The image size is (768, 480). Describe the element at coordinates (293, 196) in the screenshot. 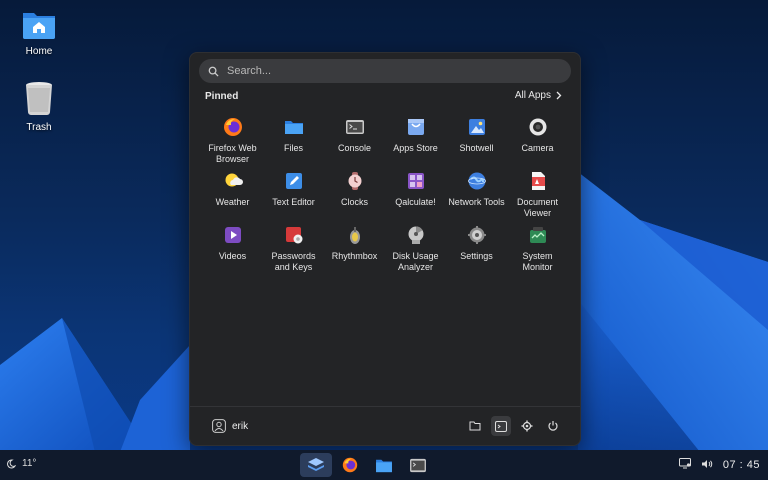

I see `app-text-editor: Text Editor` at that location.